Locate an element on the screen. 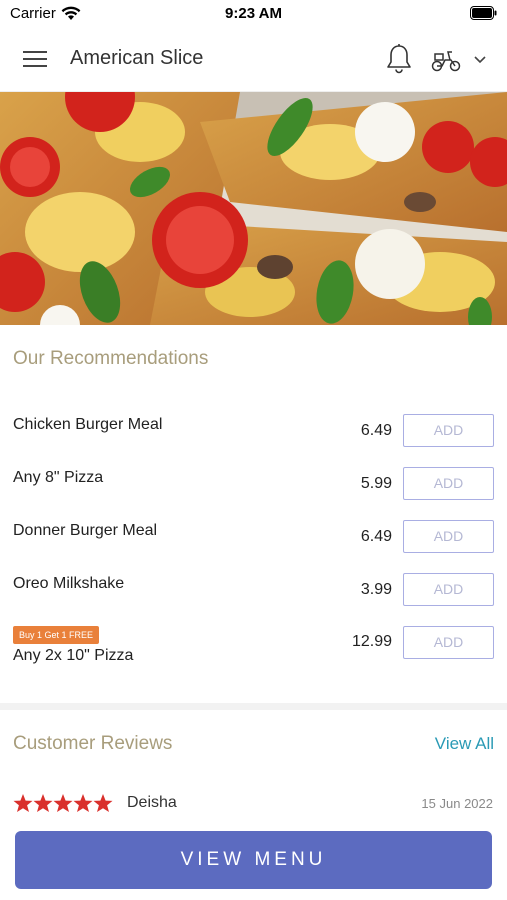 Image resolution: width=507 pixels, height=900 pixels. status-bar: Carrier 9:23 AM is located at coordinates (253, 14).